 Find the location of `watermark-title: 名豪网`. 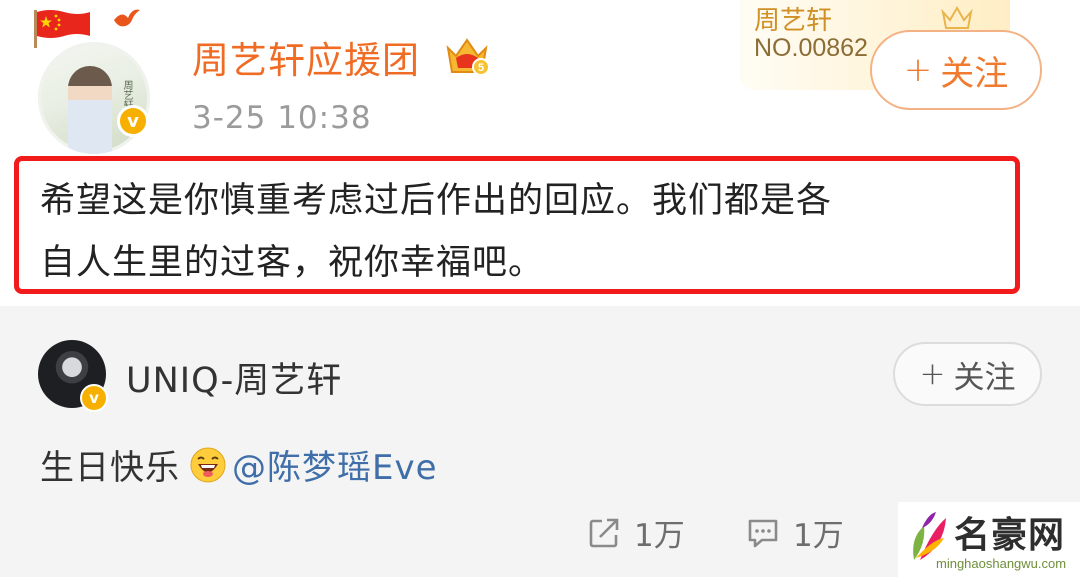

watermark-title: 名豪网 is located at coordinates (1010, 535).